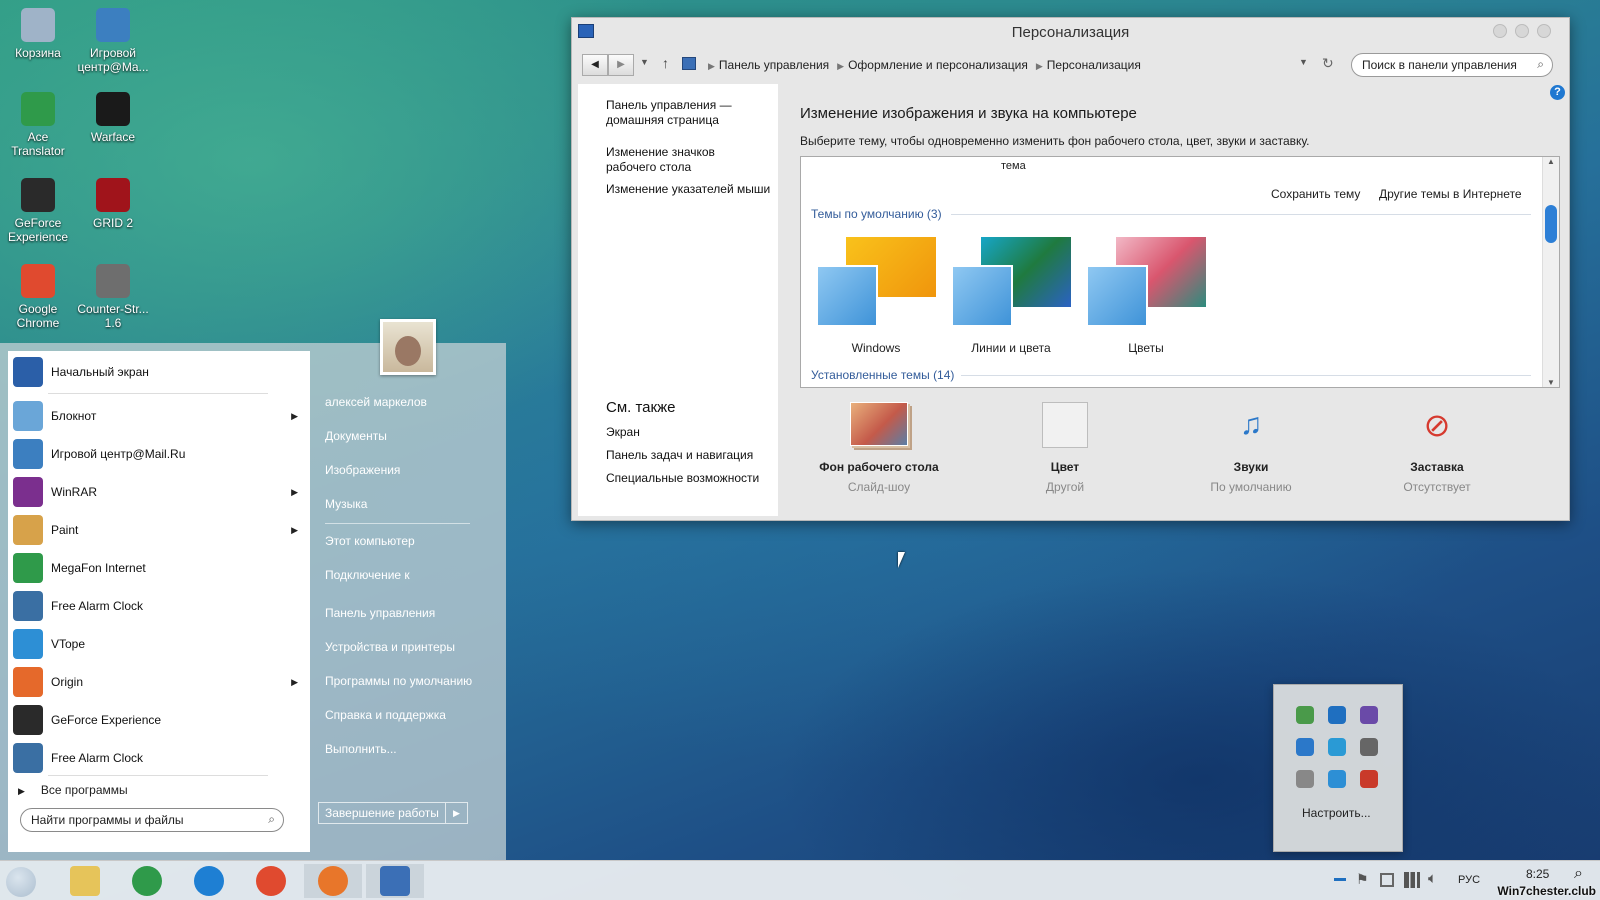 Image resolution: width=1600 pixels, height=900 pixels. Describe the element at coordinates (152, 820) in the screenshot. I see `program-search-input: Найти программы и файлы ⌕` at that location.